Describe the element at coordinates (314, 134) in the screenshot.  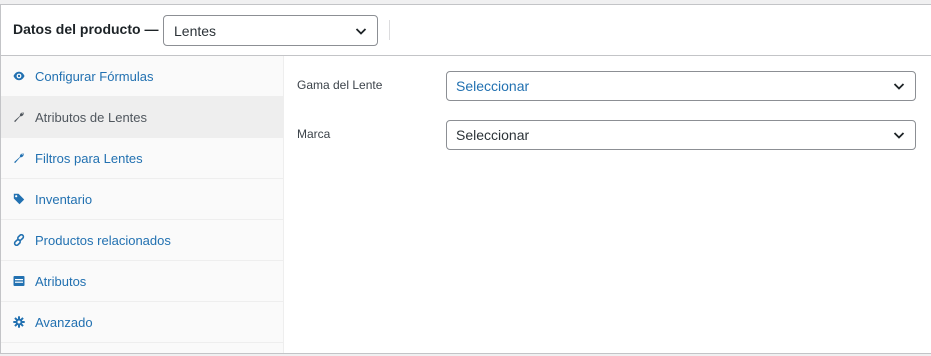
I see `field-label-marca: Marca` at that location.